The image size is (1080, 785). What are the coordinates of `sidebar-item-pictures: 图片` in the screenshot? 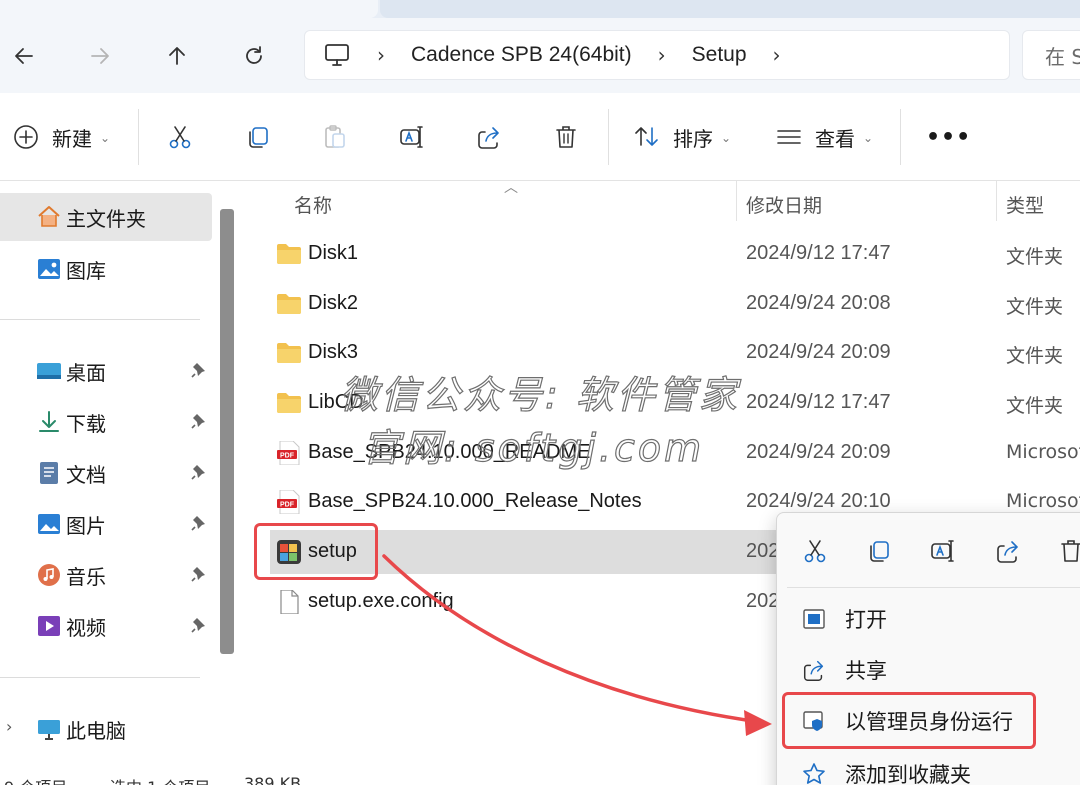 It's located at (106, 524).